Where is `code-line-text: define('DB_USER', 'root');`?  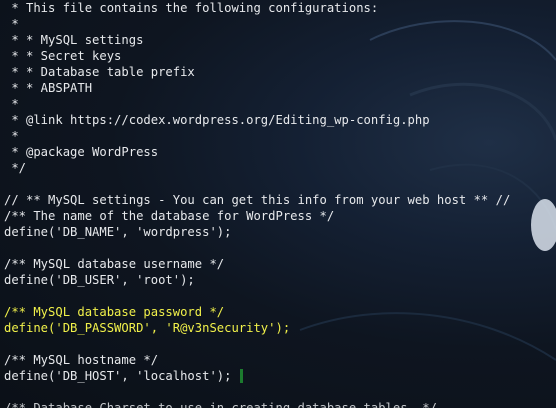
code-line-text: define('DB_USER', 'root'); is located at coordinates (99, 280).